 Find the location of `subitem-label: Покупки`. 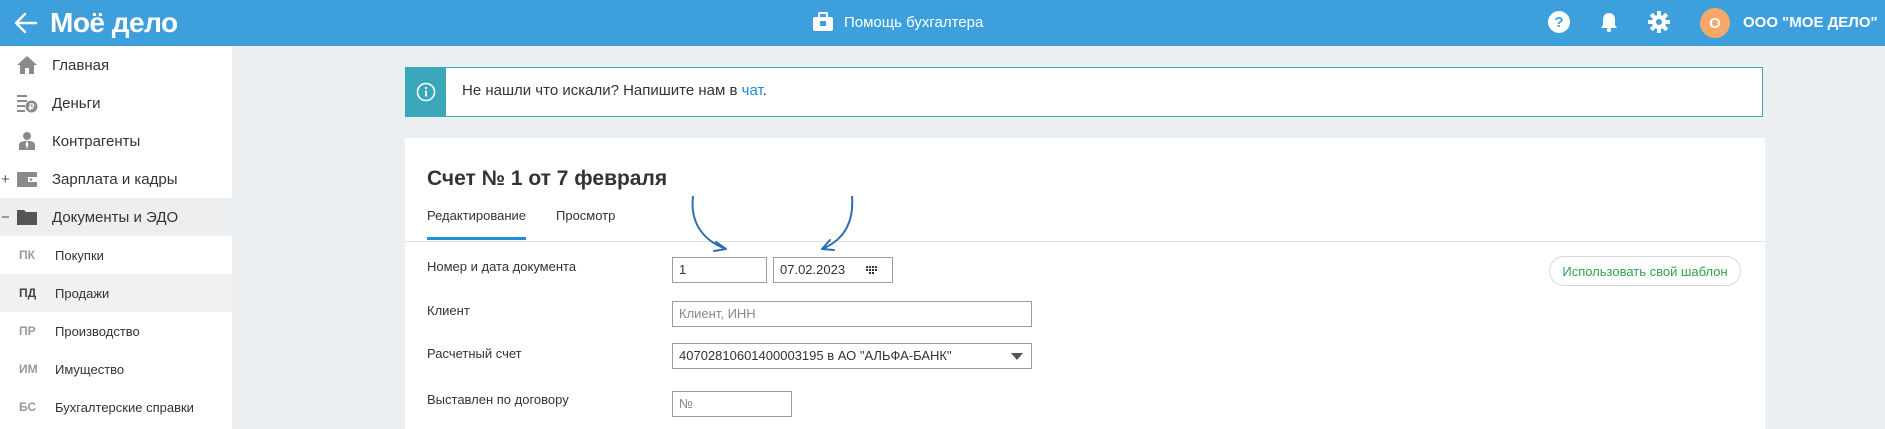

subitem-label: Покупки is located at coordinates (79, 255).